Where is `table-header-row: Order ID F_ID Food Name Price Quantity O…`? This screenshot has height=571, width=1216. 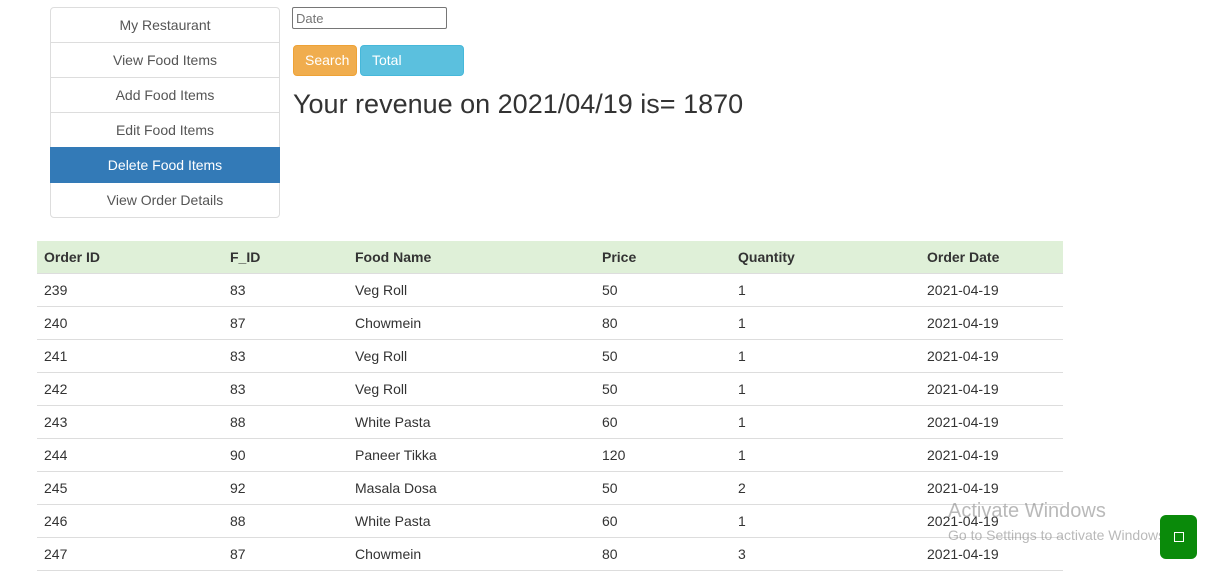
table-header-row: Order ID F_ID Food Name Price Quantity O… is located at coordinates (550, 257).